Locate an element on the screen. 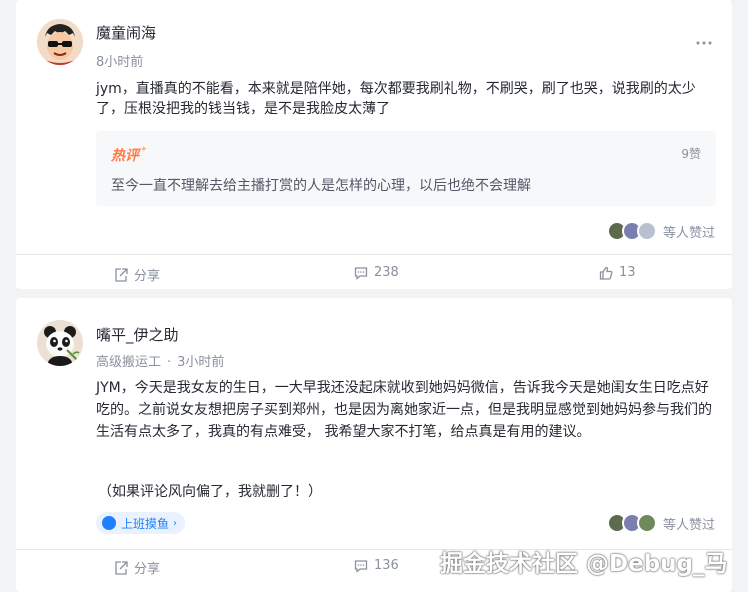 The height and width of the screenshot is (592, 748). hot-comment-text: 至今一直不理解去给主播打赏的人是怎样的心理，以后也绝不会理解 is located at coordinates (321, 186).